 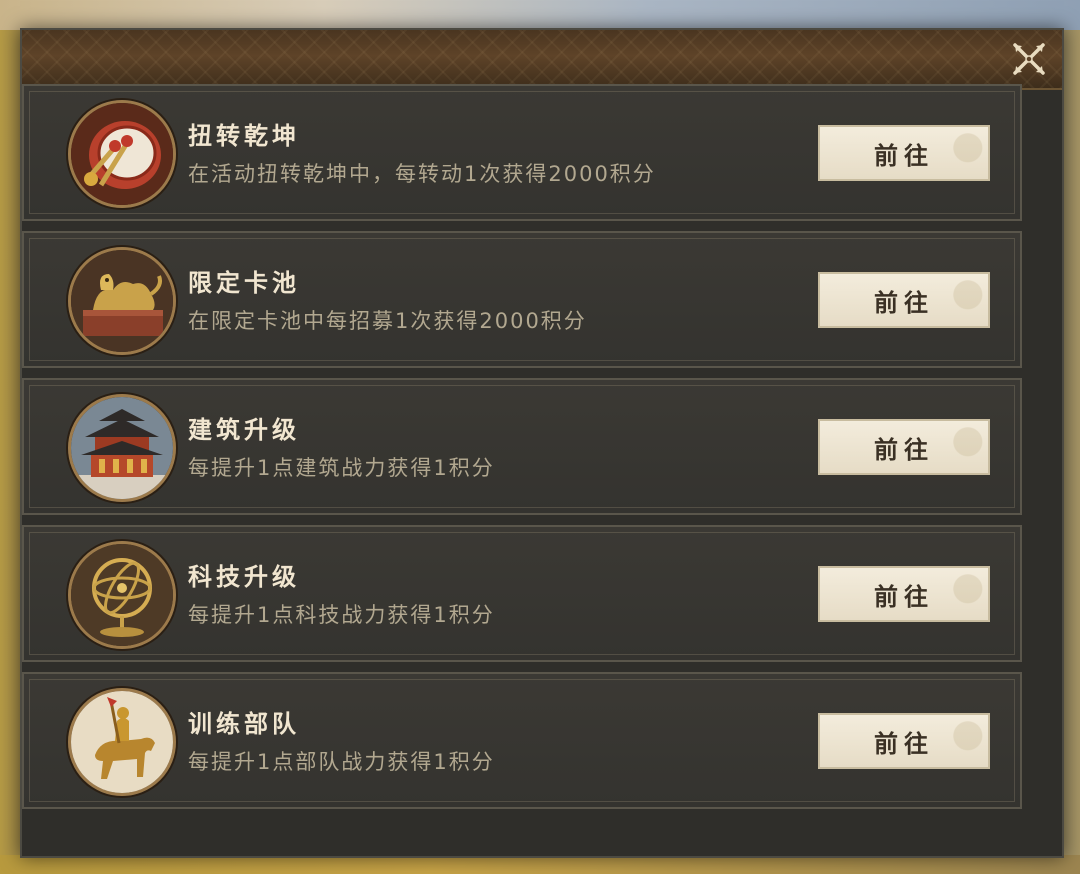 What do you see at coordinates (522, 593) in the screenshot?
I see `task-row-tech-upgrade: 科技升级 每提升1点科技战力获得1积分 前往` at bounding box center [522, 593].